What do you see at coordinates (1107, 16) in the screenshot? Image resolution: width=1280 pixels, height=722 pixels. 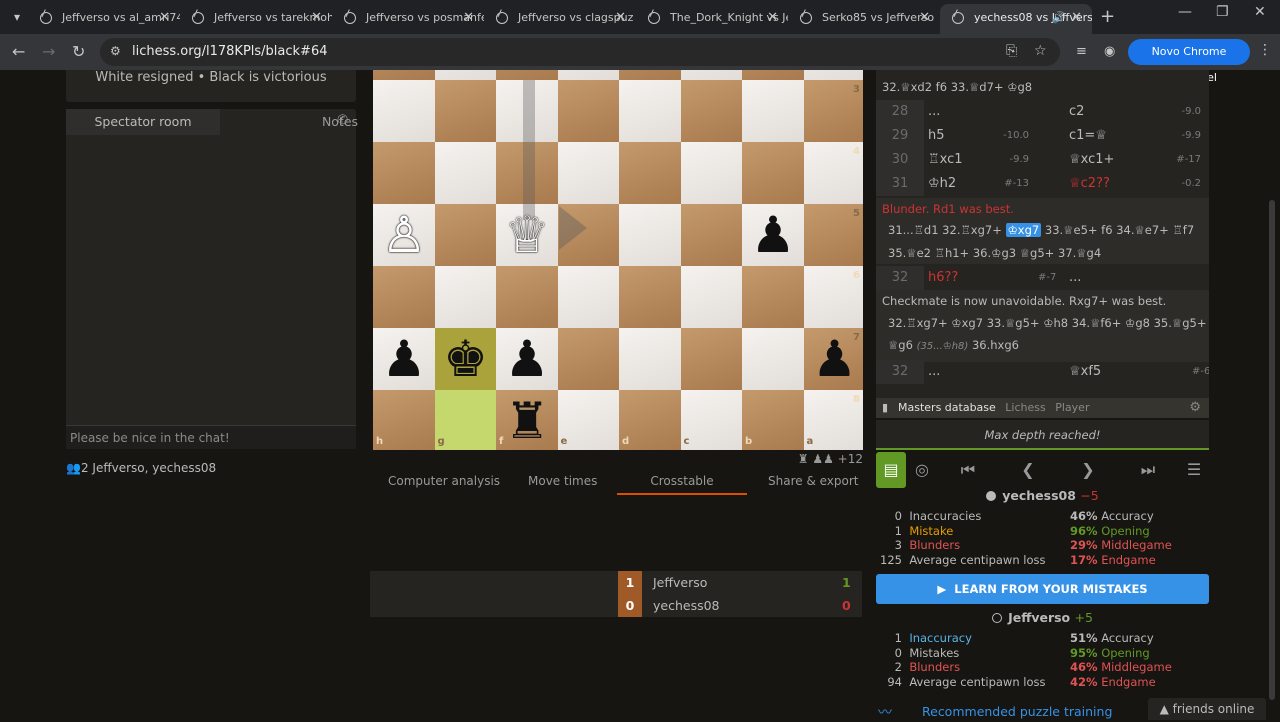 I see `new-tab-button: +` at bounding box center [1107, 16].